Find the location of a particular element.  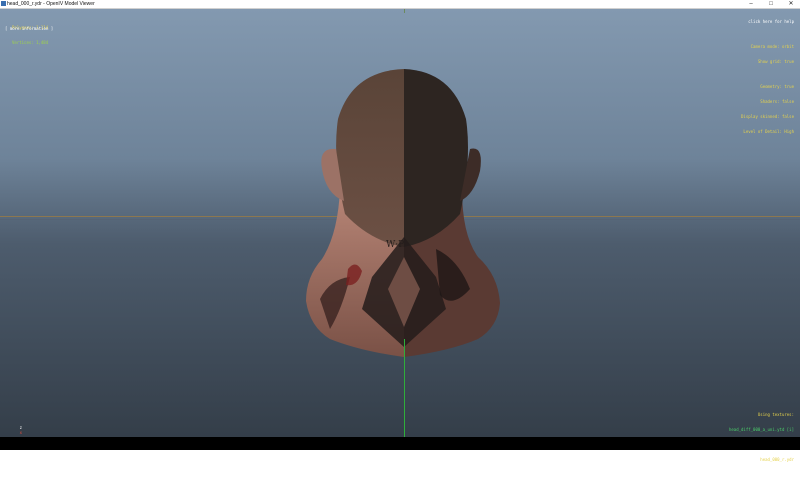

textures-title: Using textures: is located at coordinates (775, 414).